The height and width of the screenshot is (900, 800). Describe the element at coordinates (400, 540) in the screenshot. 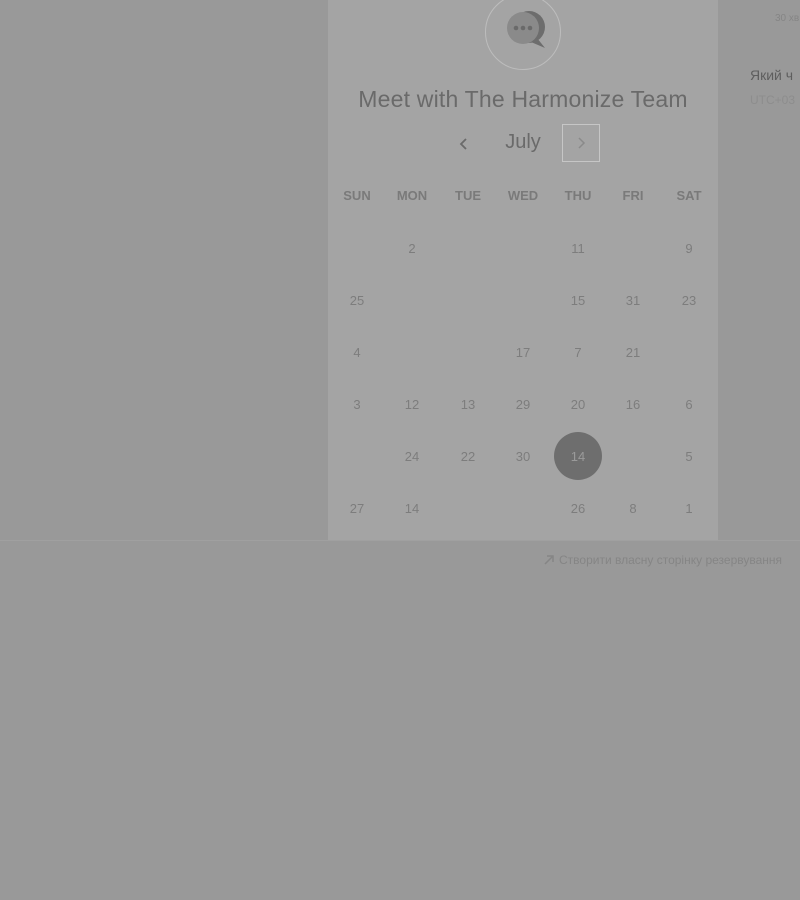

I see `page-divider` at that location.